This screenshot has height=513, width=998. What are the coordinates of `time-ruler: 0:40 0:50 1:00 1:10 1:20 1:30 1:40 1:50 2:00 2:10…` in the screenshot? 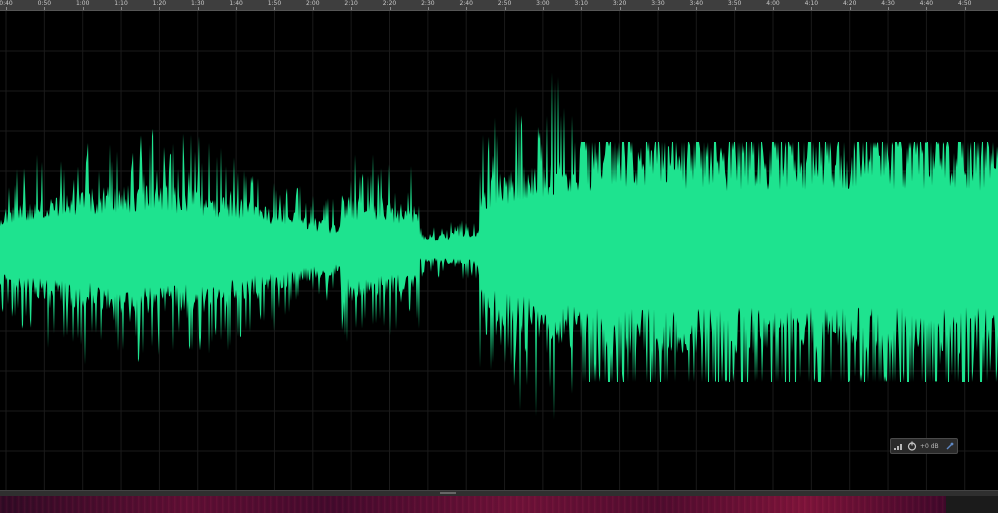 It's located at (499, 5).